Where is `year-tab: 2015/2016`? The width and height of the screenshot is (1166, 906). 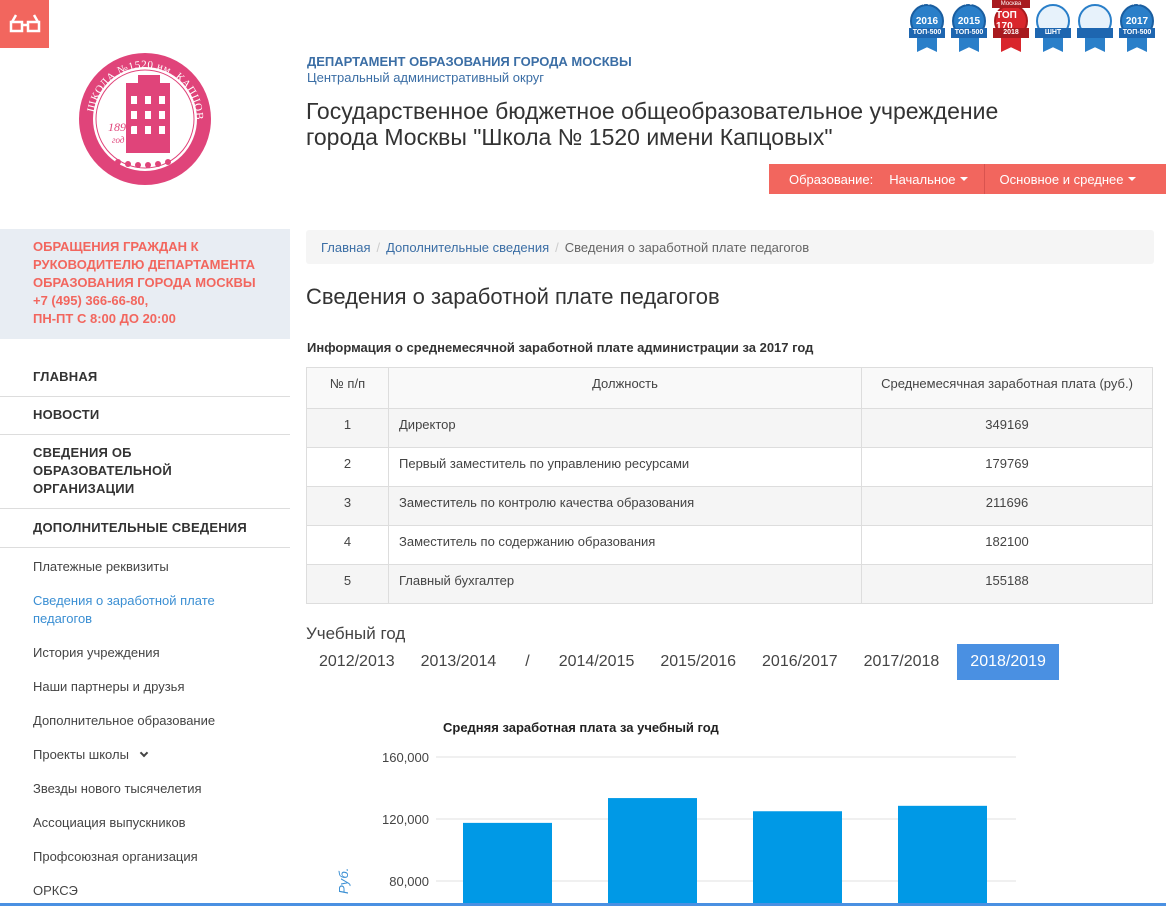 year-tab: 2015/2016 is located at coordinates (698, 662).